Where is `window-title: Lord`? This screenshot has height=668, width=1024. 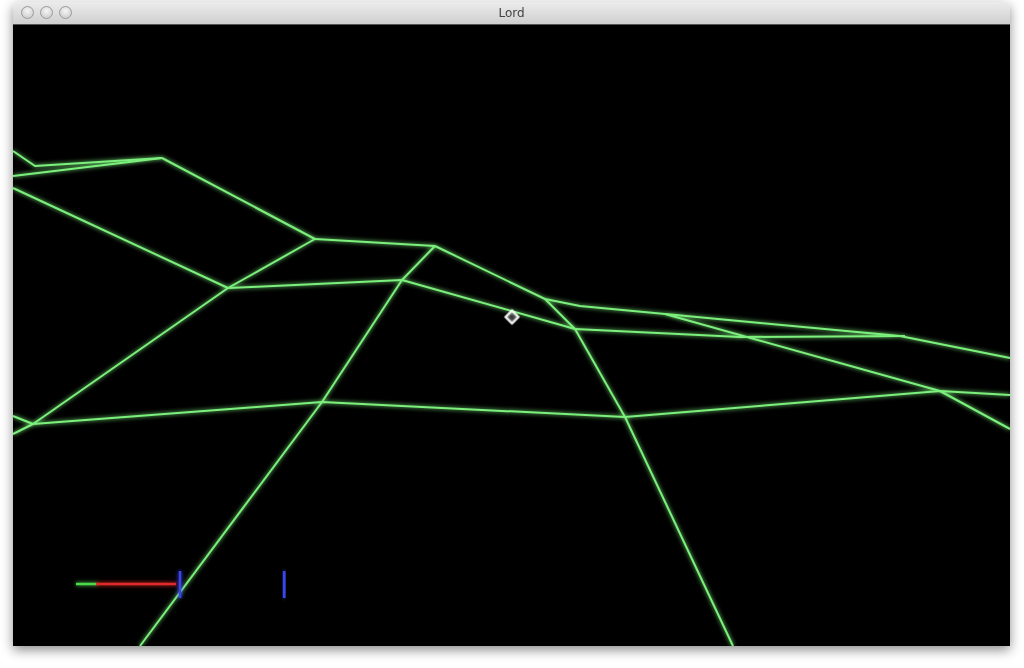 window-title: Lord is located at coordinates (511, 13).